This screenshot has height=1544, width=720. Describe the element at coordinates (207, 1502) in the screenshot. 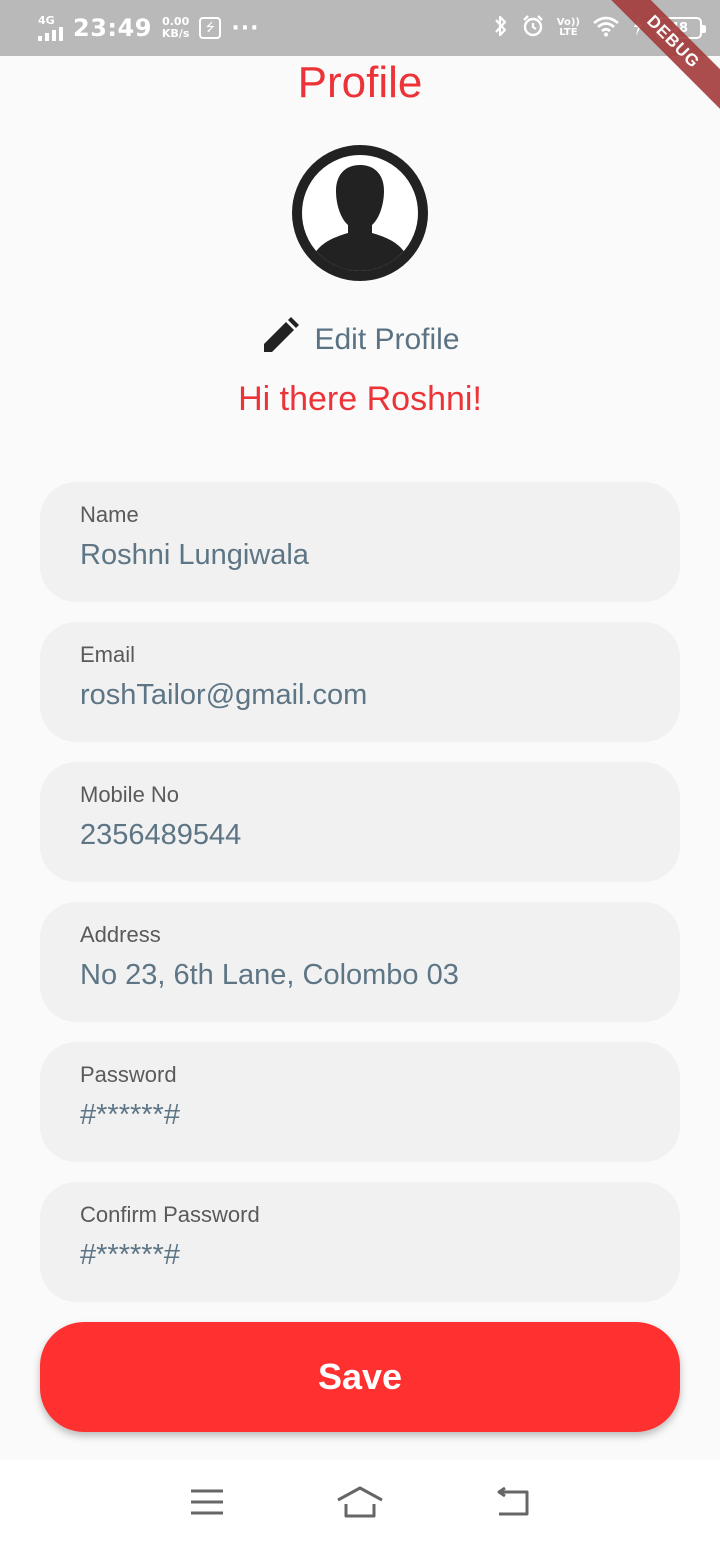

I see `menu-icon` at that location.